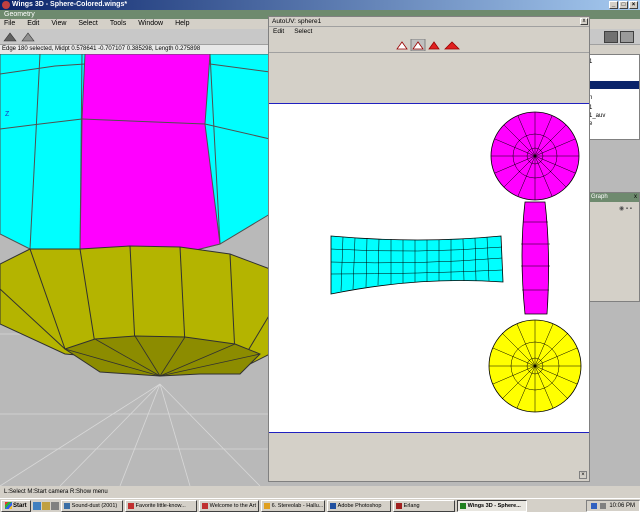 This screenshot has width=640, height=512. What do you see at coordinates (33, 24) in the screenshot?
I see `menu-edit: Edit` at bounding box center [33, 24].